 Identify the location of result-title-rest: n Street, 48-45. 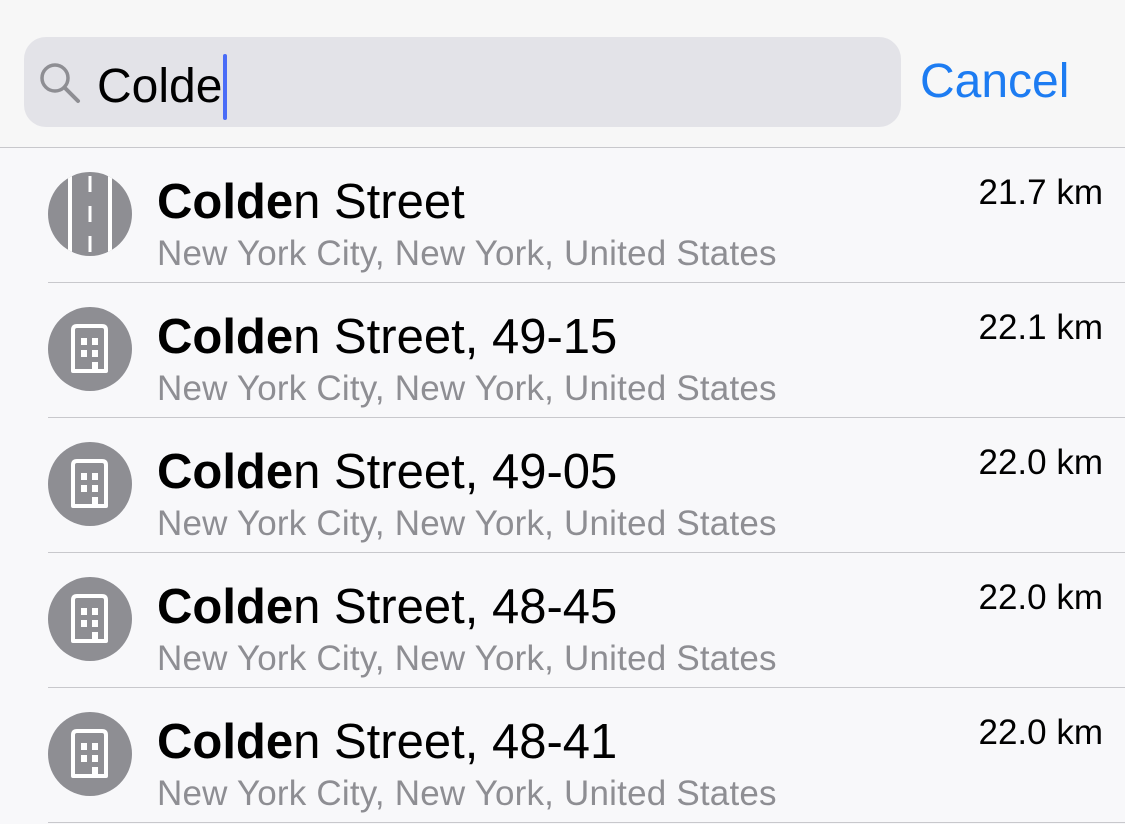
(455, 607).